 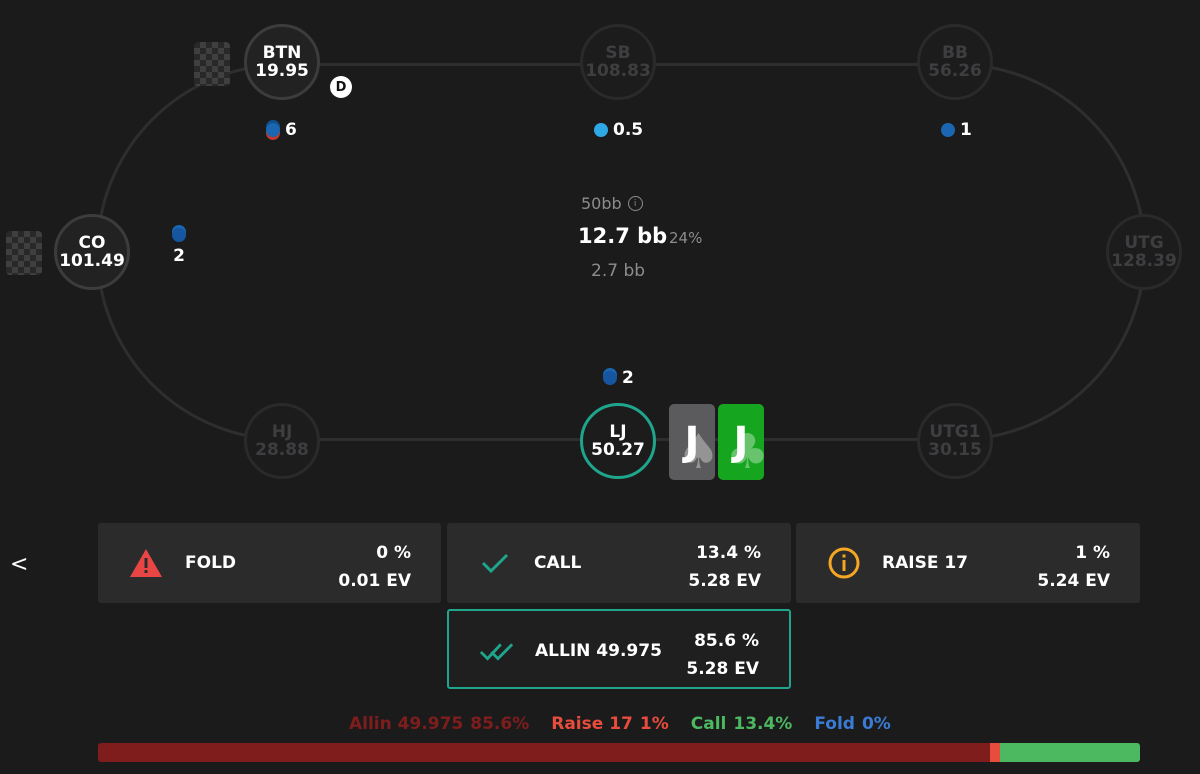 I want to click on seat-utg1: UTG1 30.15, so click(x=955, y=441).